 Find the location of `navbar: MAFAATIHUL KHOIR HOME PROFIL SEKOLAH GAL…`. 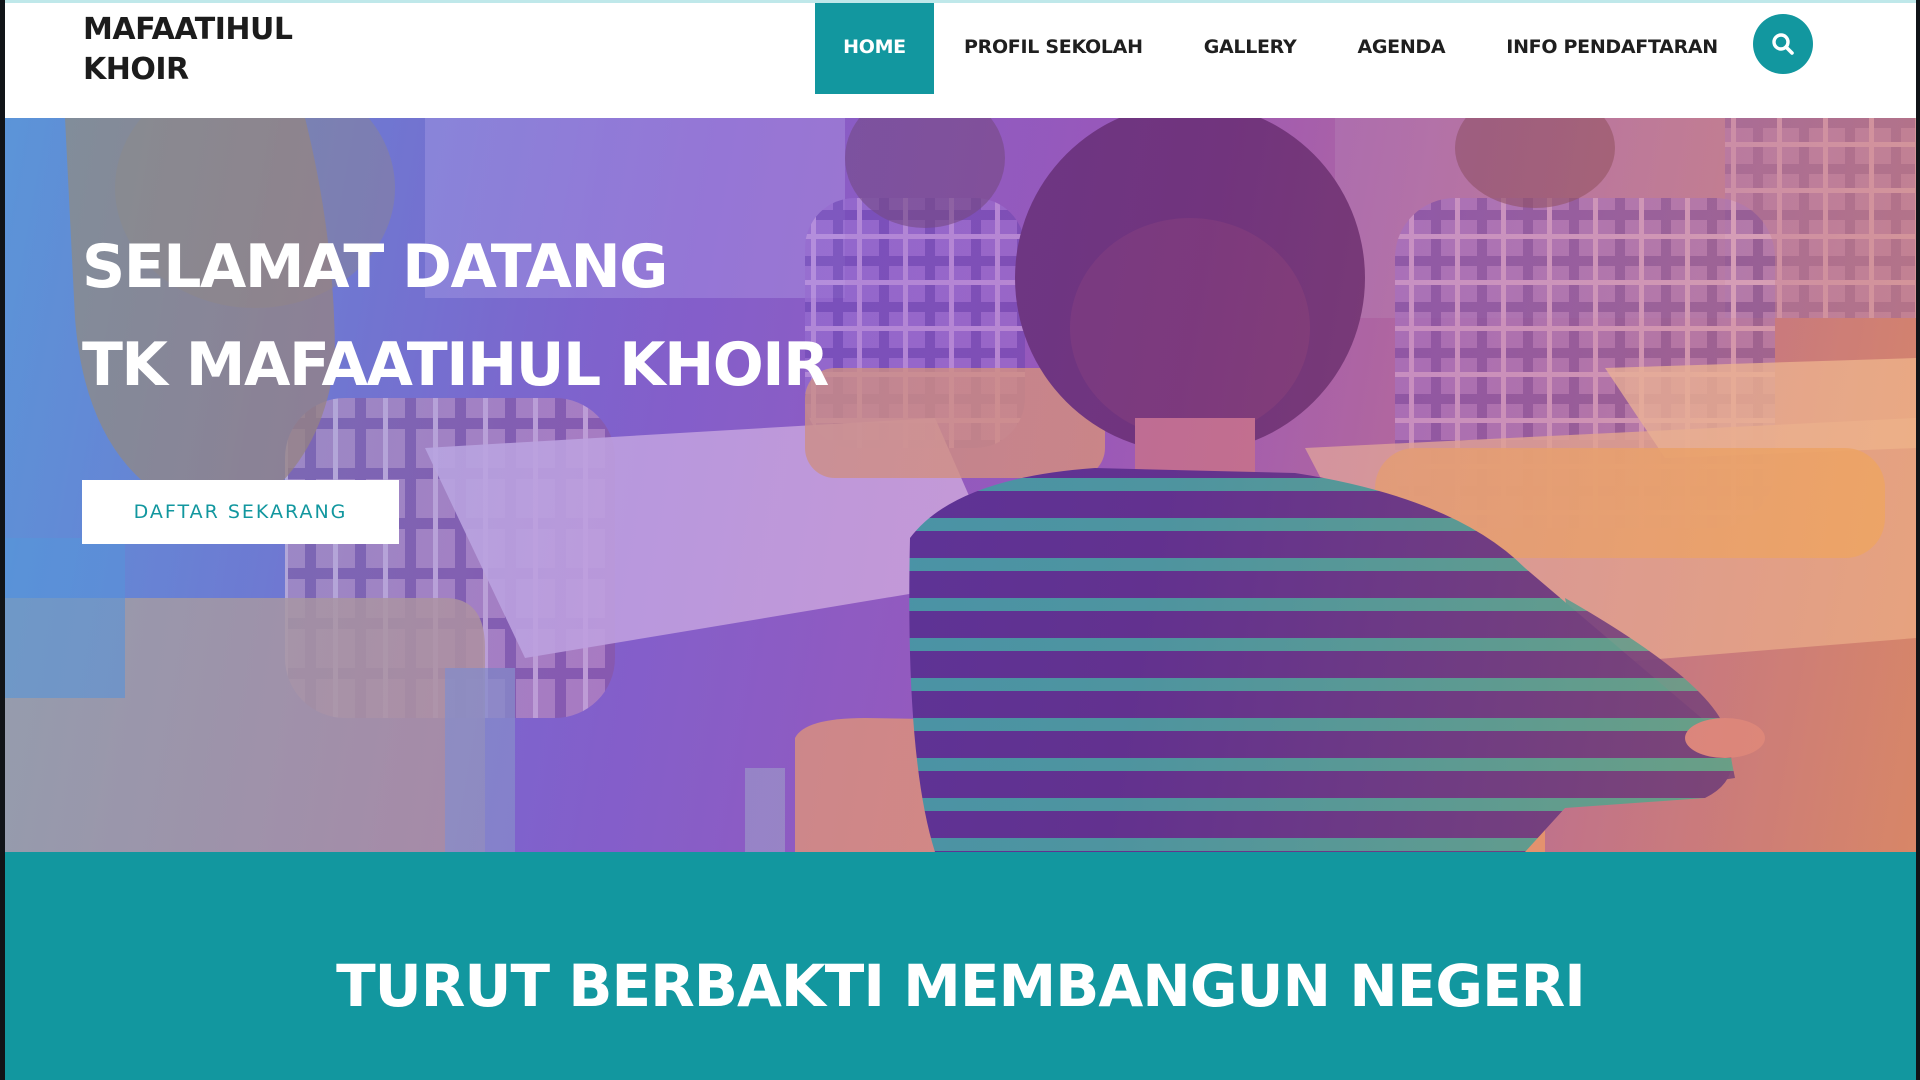

navbar: MAFAATIHUL KHOIR HOME PROFIL SEKOLAH GAL… is located at coordinates (960, 59).